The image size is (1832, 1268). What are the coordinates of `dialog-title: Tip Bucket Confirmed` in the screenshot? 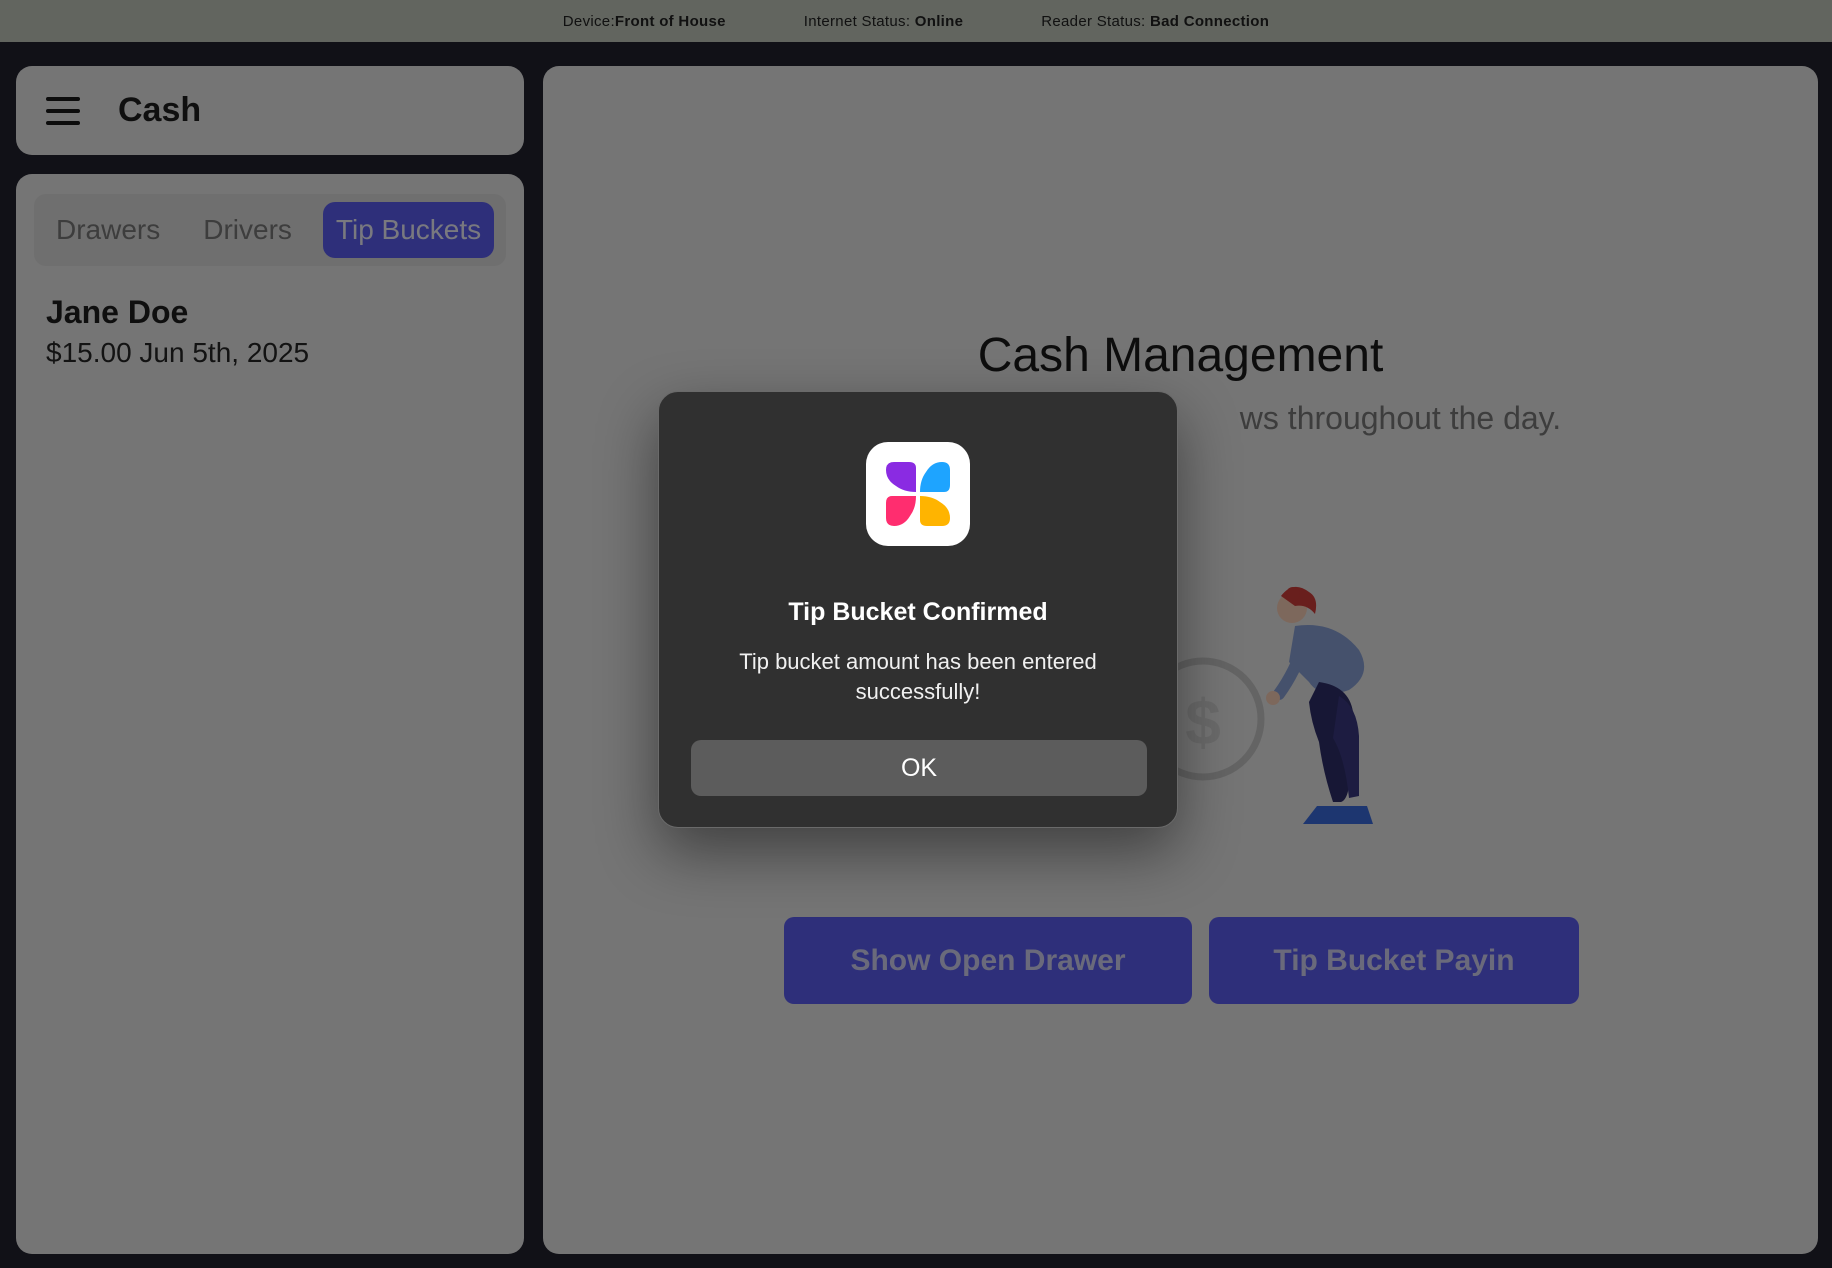 It's located at (918, 612).